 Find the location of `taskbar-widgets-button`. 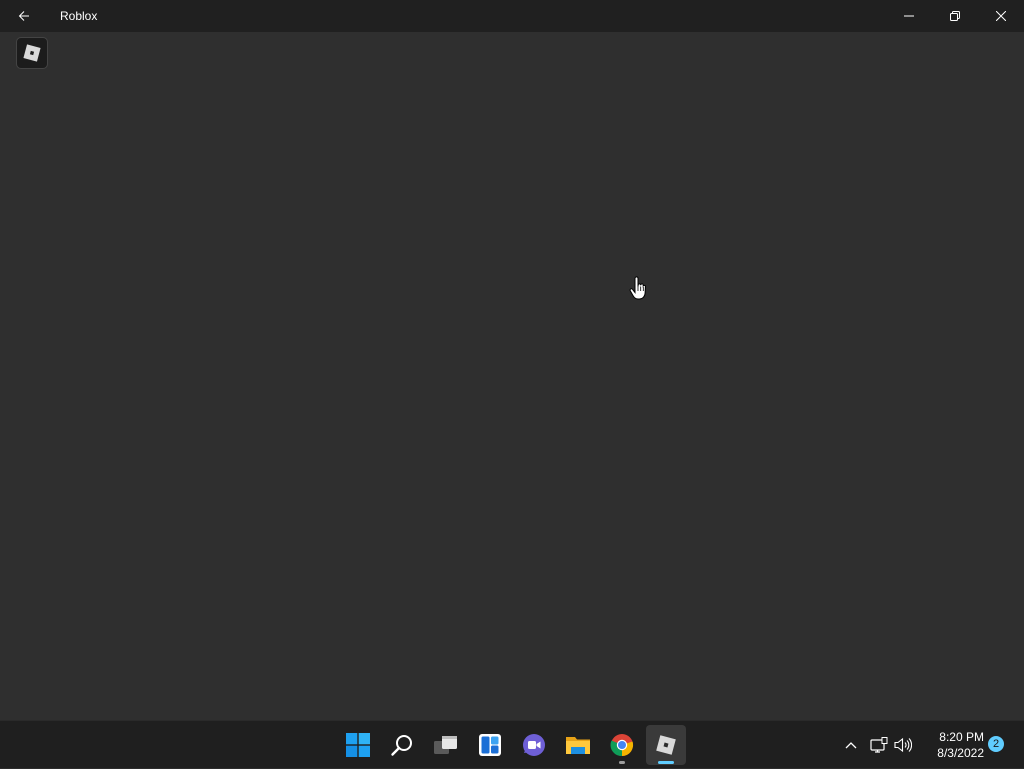

taskbar-widgets-button is located at coordinates (490, 745).